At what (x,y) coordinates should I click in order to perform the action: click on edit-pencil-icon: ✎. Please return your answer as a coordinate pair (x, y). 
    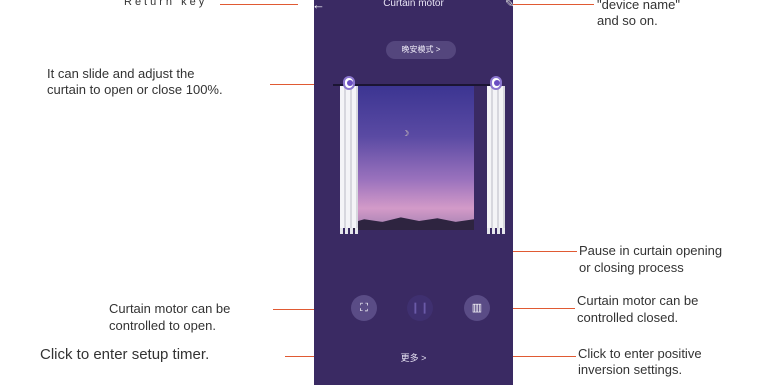
    Looking at the image, I should click on (509, 5).